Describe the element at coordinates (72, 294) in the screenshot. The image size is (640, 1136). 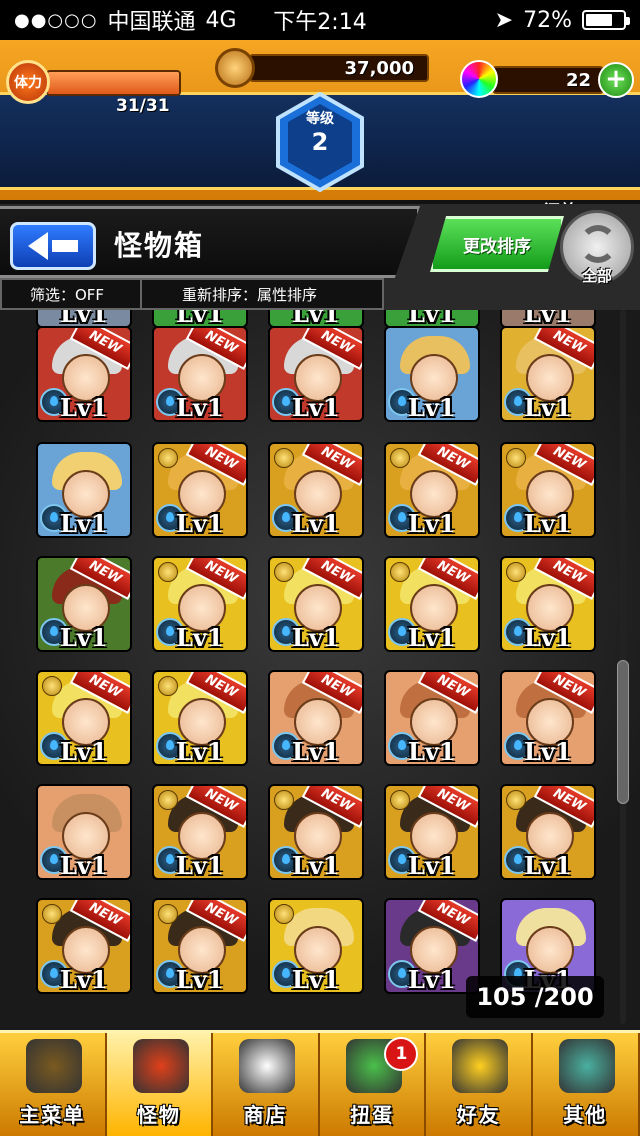
I see `filter-toggle: 筛选：OFF` at that location.